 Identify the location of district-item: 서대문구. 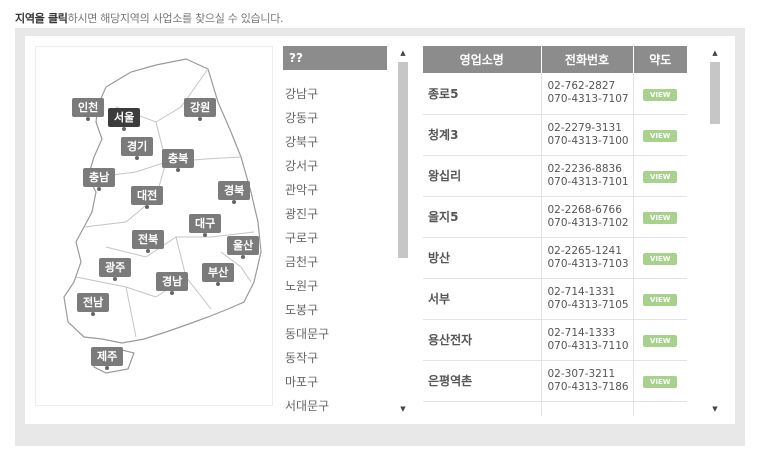
(335, 406).